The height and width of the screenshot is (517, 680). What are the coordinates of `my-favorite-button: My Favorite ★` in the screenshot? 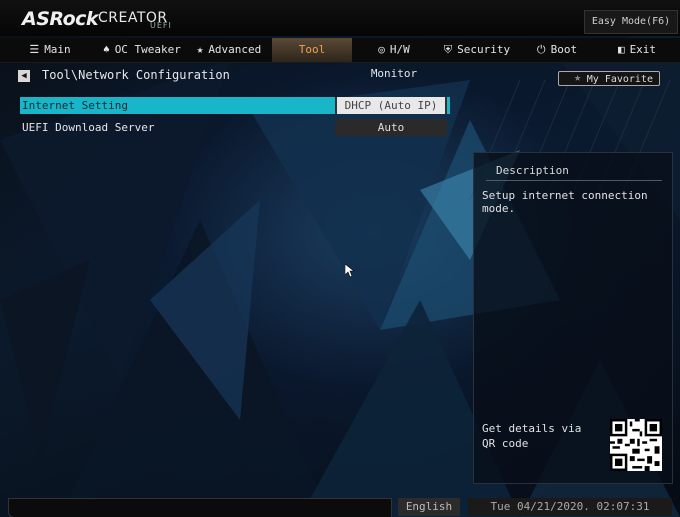 It's located at (609, 79).